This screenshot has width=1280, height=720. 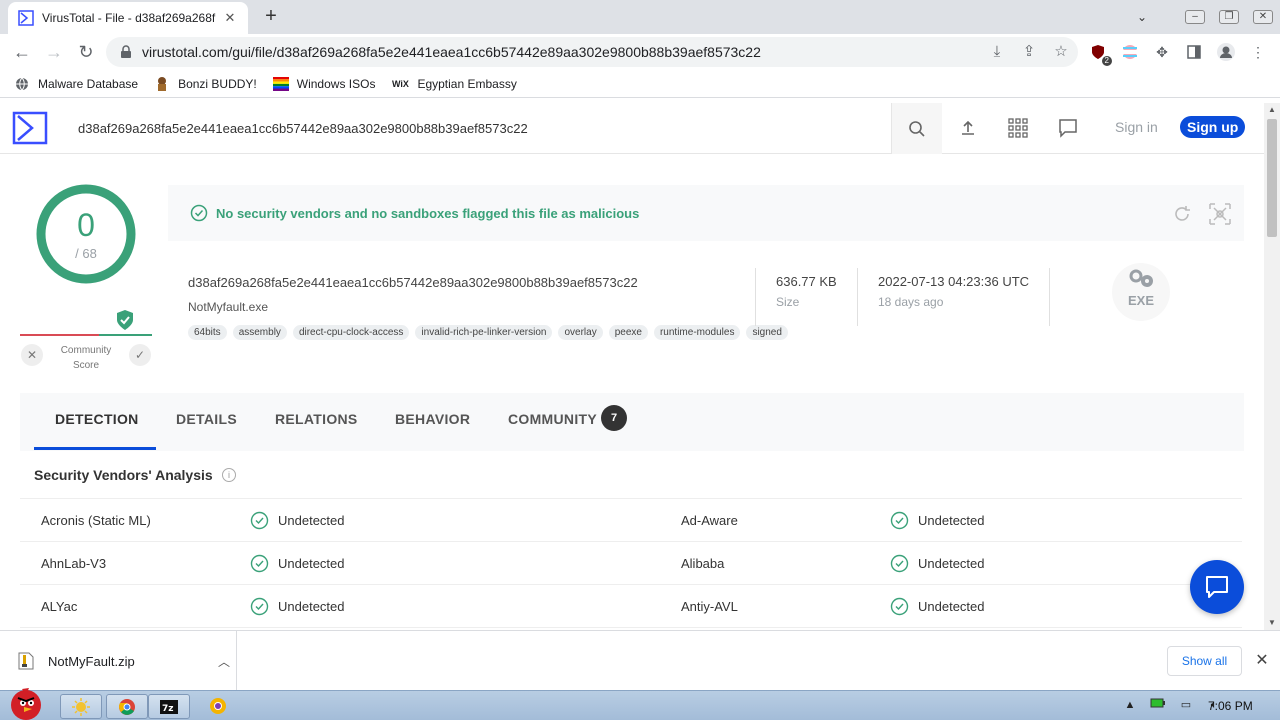 I want to click on vt-search-button, so click(x=917, y=128).